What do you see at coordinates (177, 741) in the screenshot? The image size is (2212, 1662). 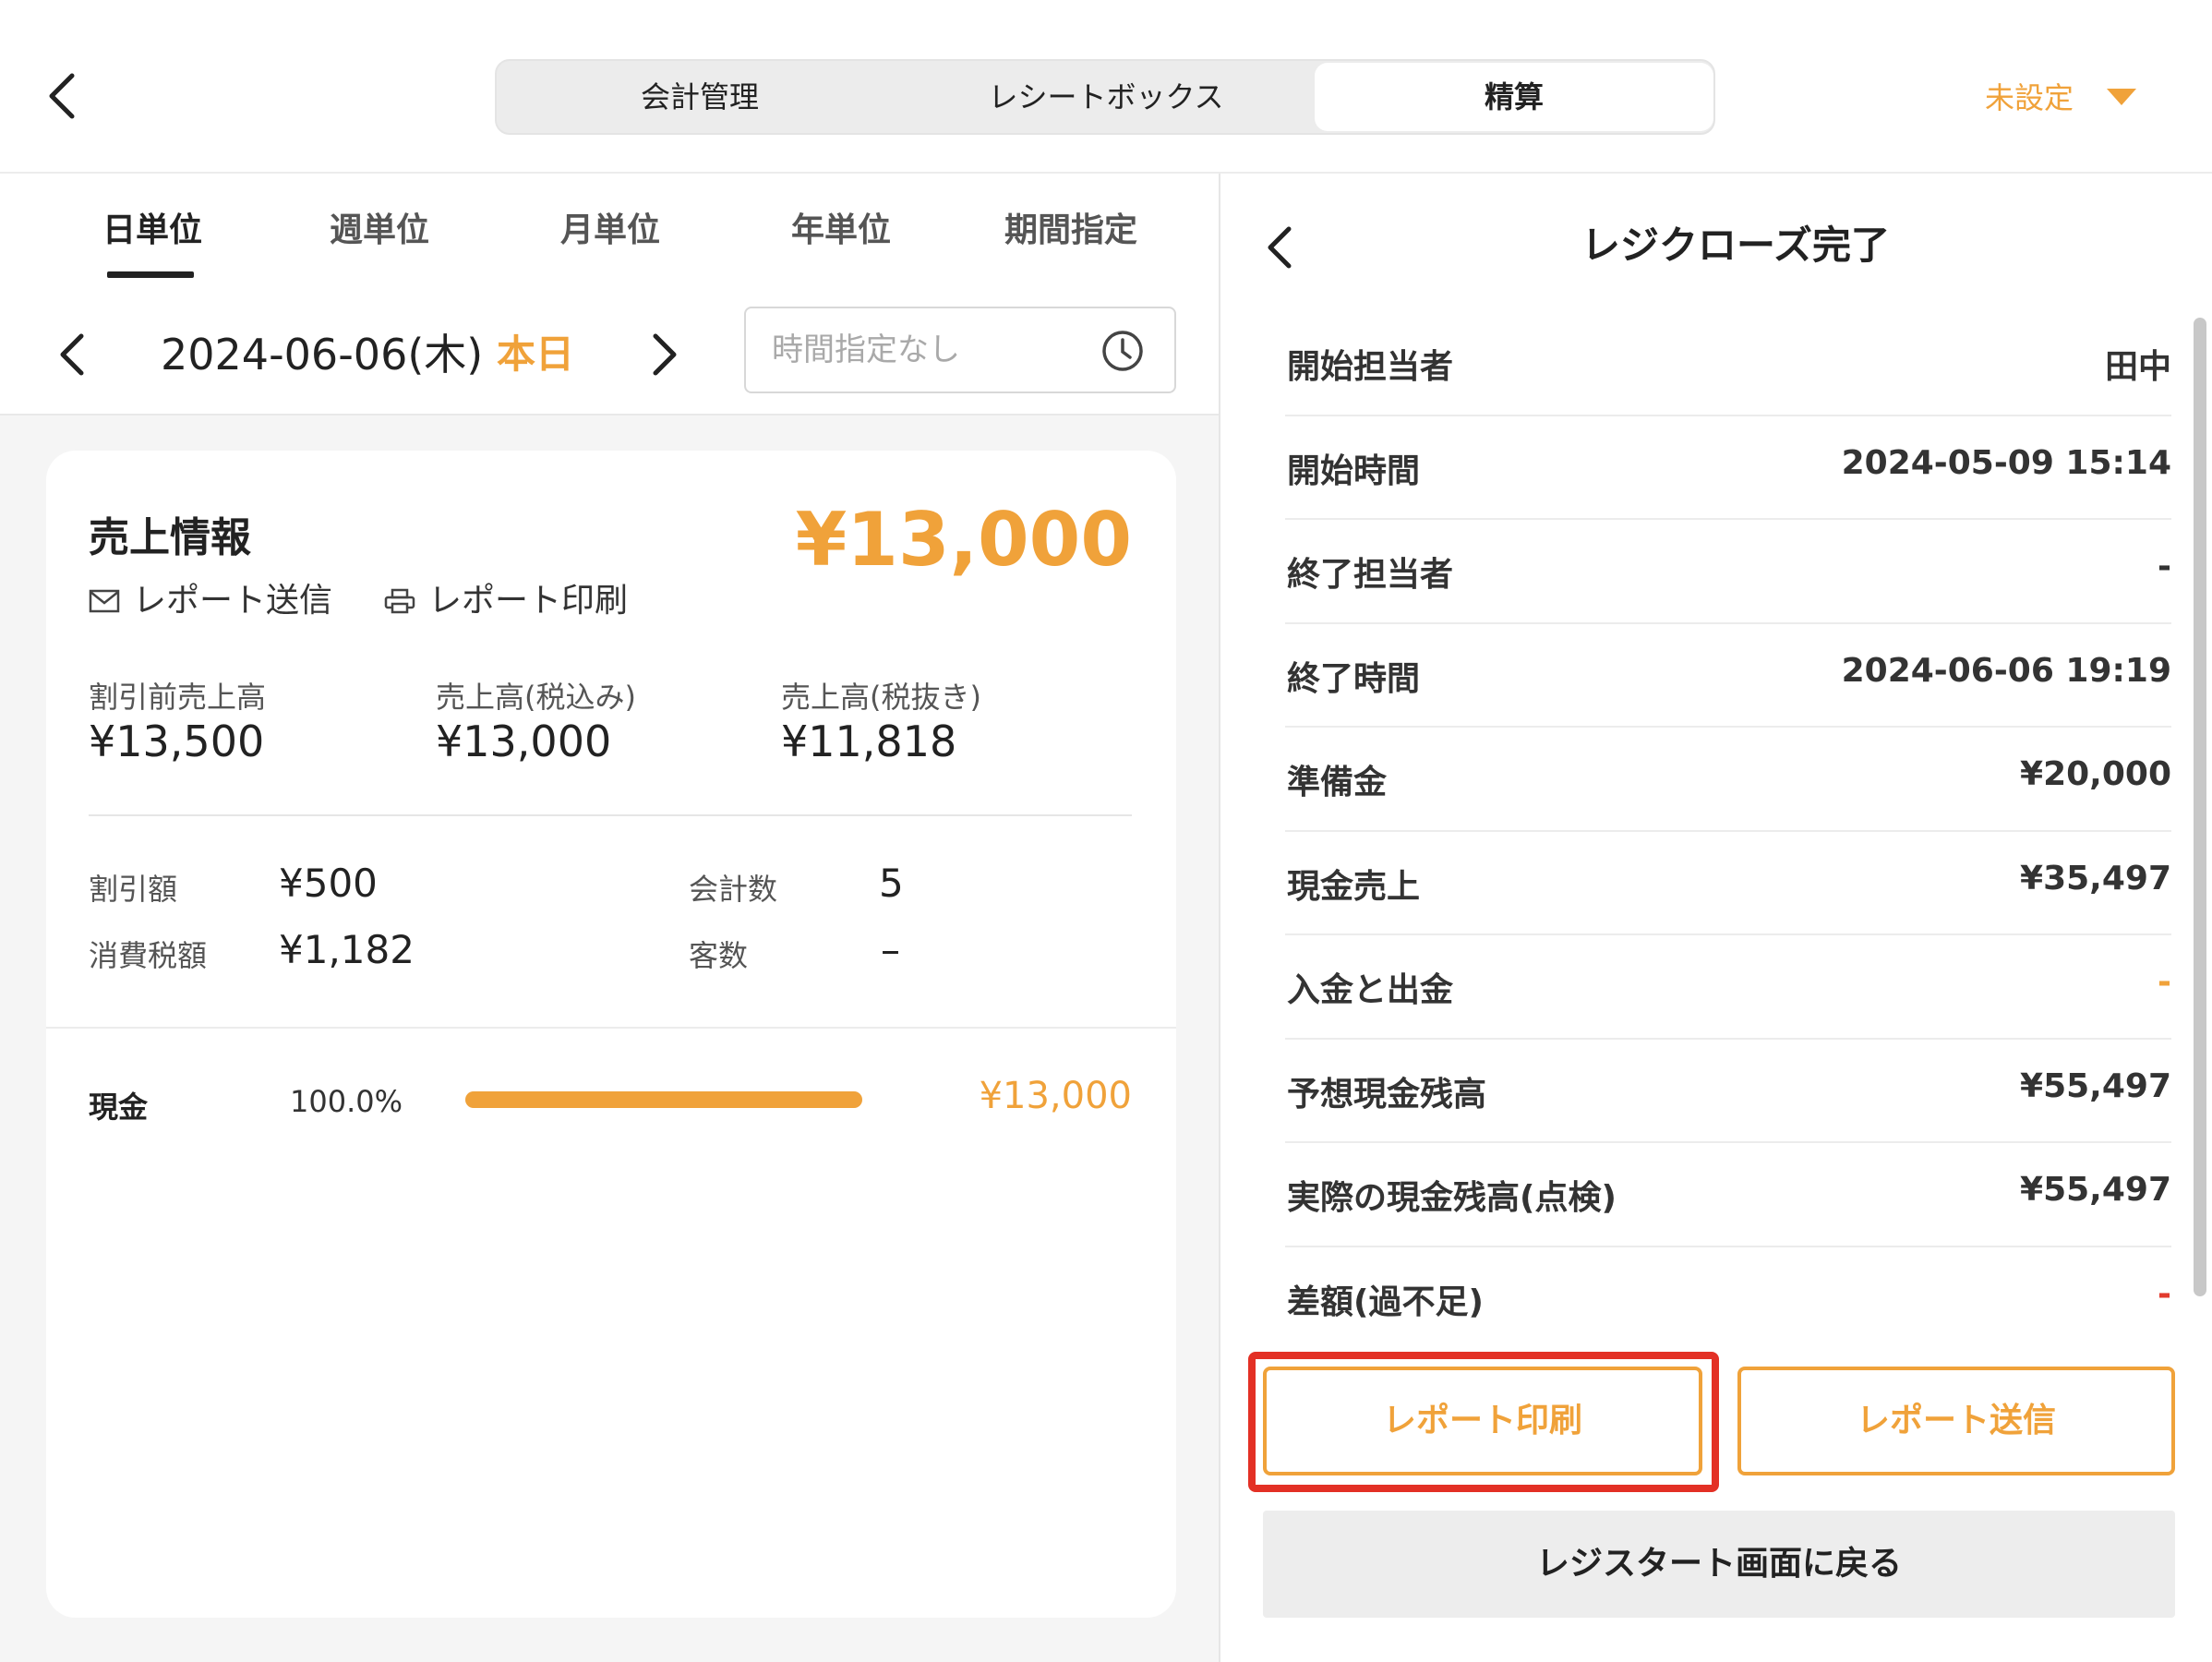 I see `gross-sales-value: ¥13,500` at bounding box center [177, 741].